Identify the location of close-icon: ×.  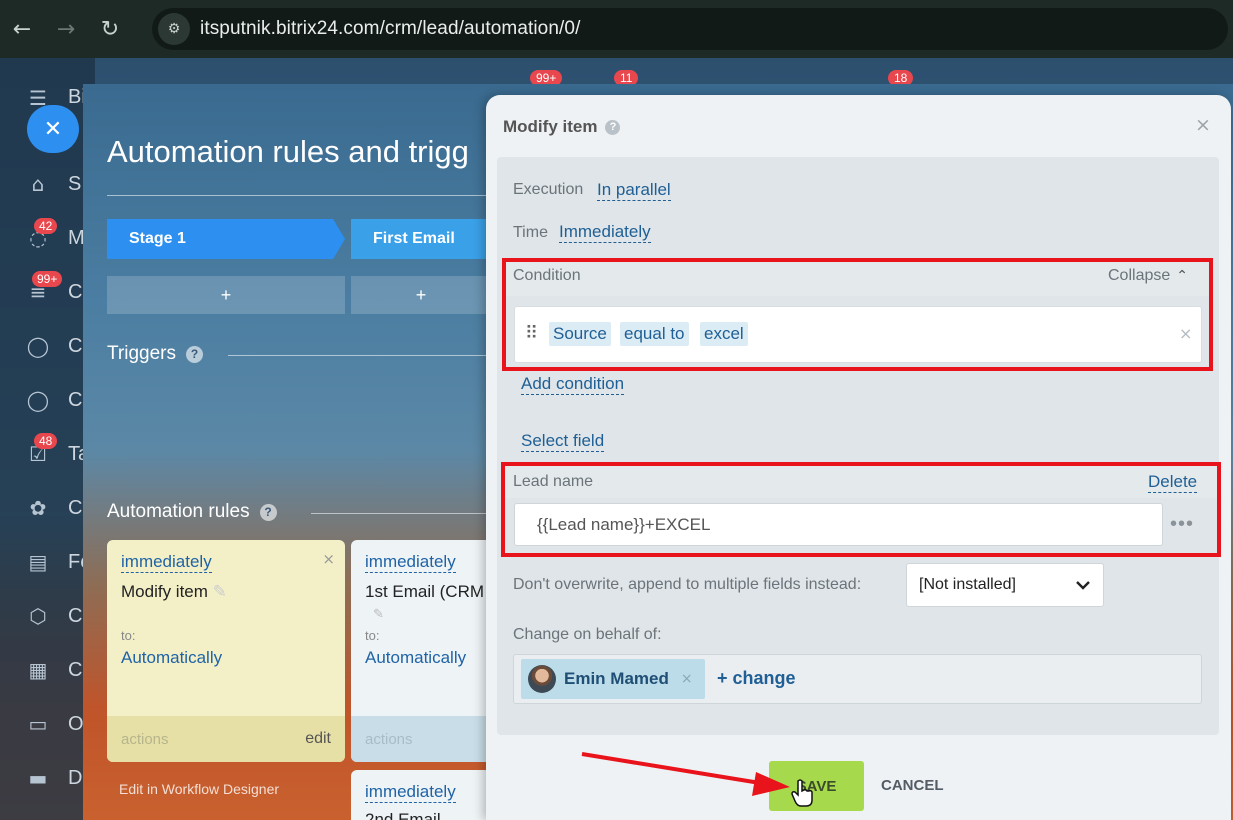
(1203, 125).